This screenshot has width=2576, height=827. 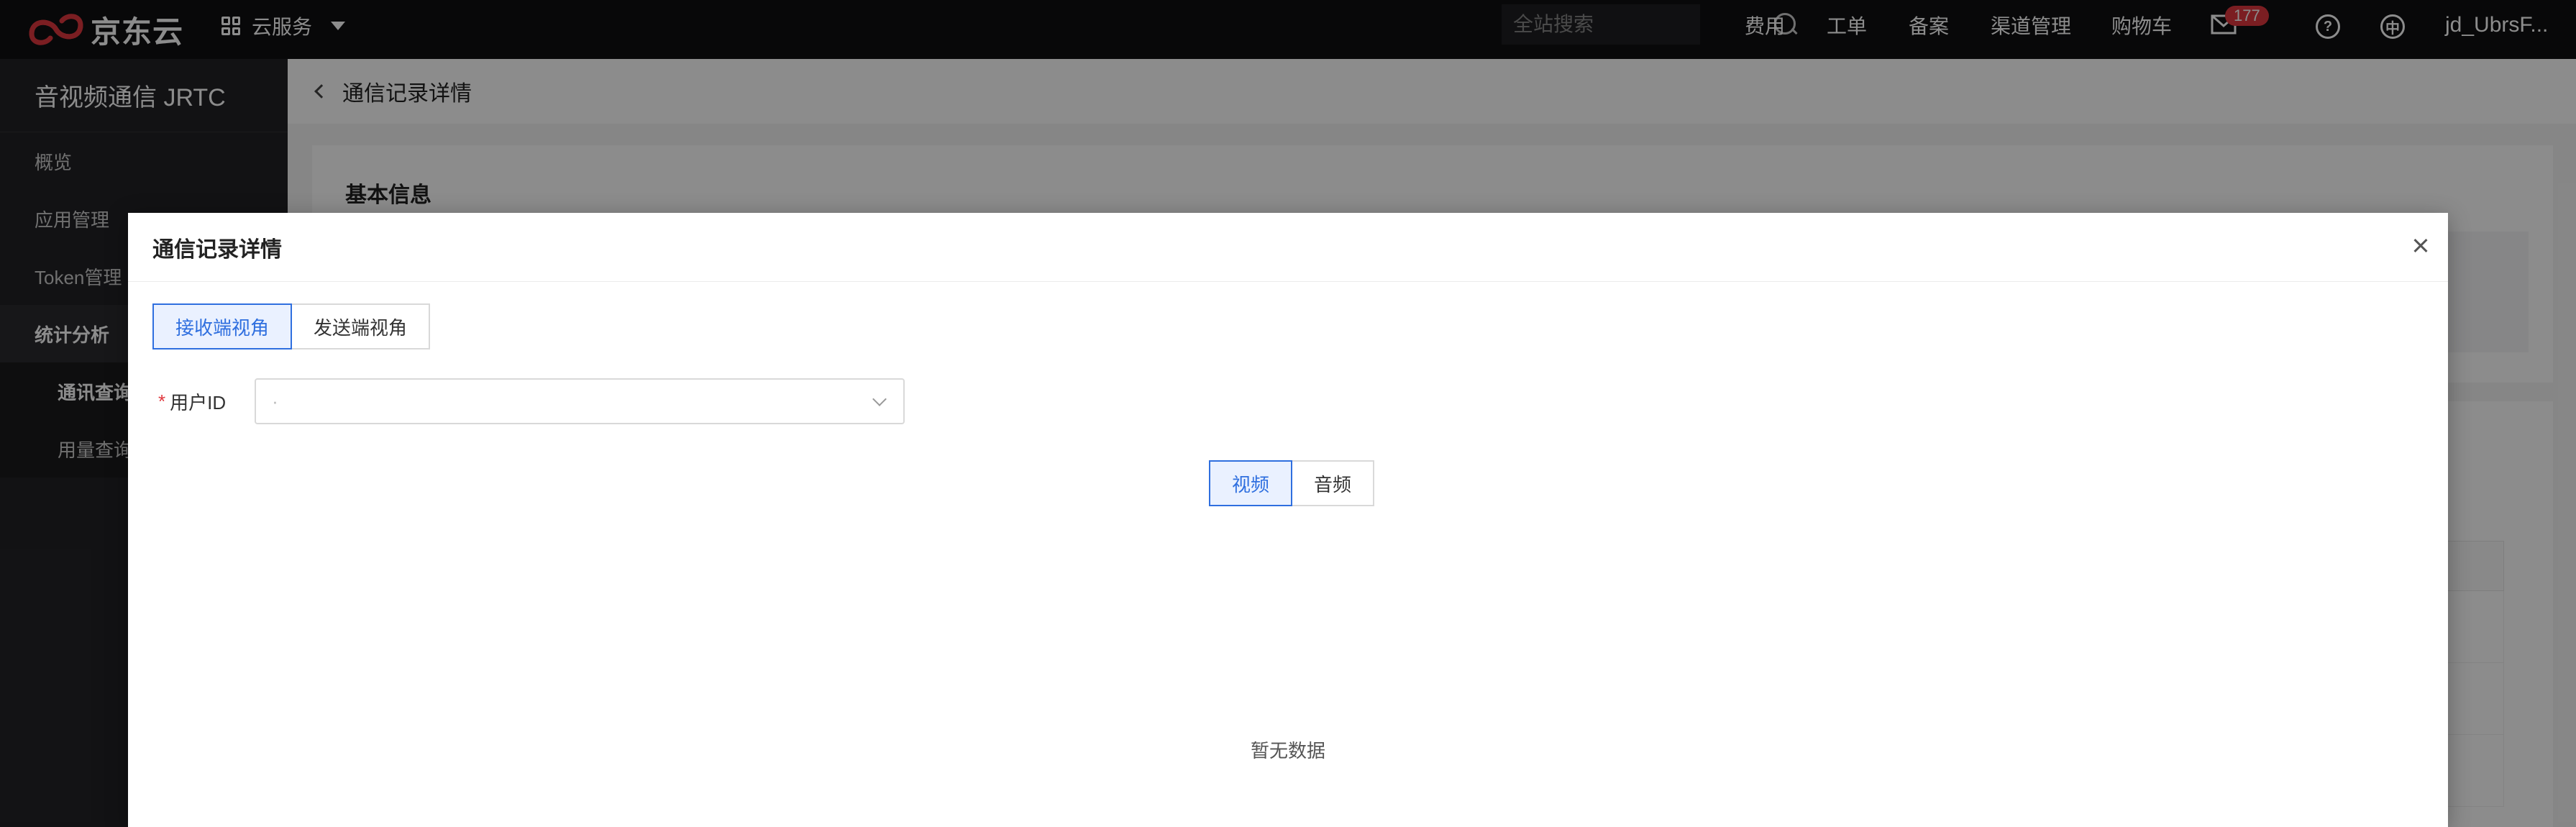 I want to click on media-tabs: 视频 音频, so click(x=1292, y=483).